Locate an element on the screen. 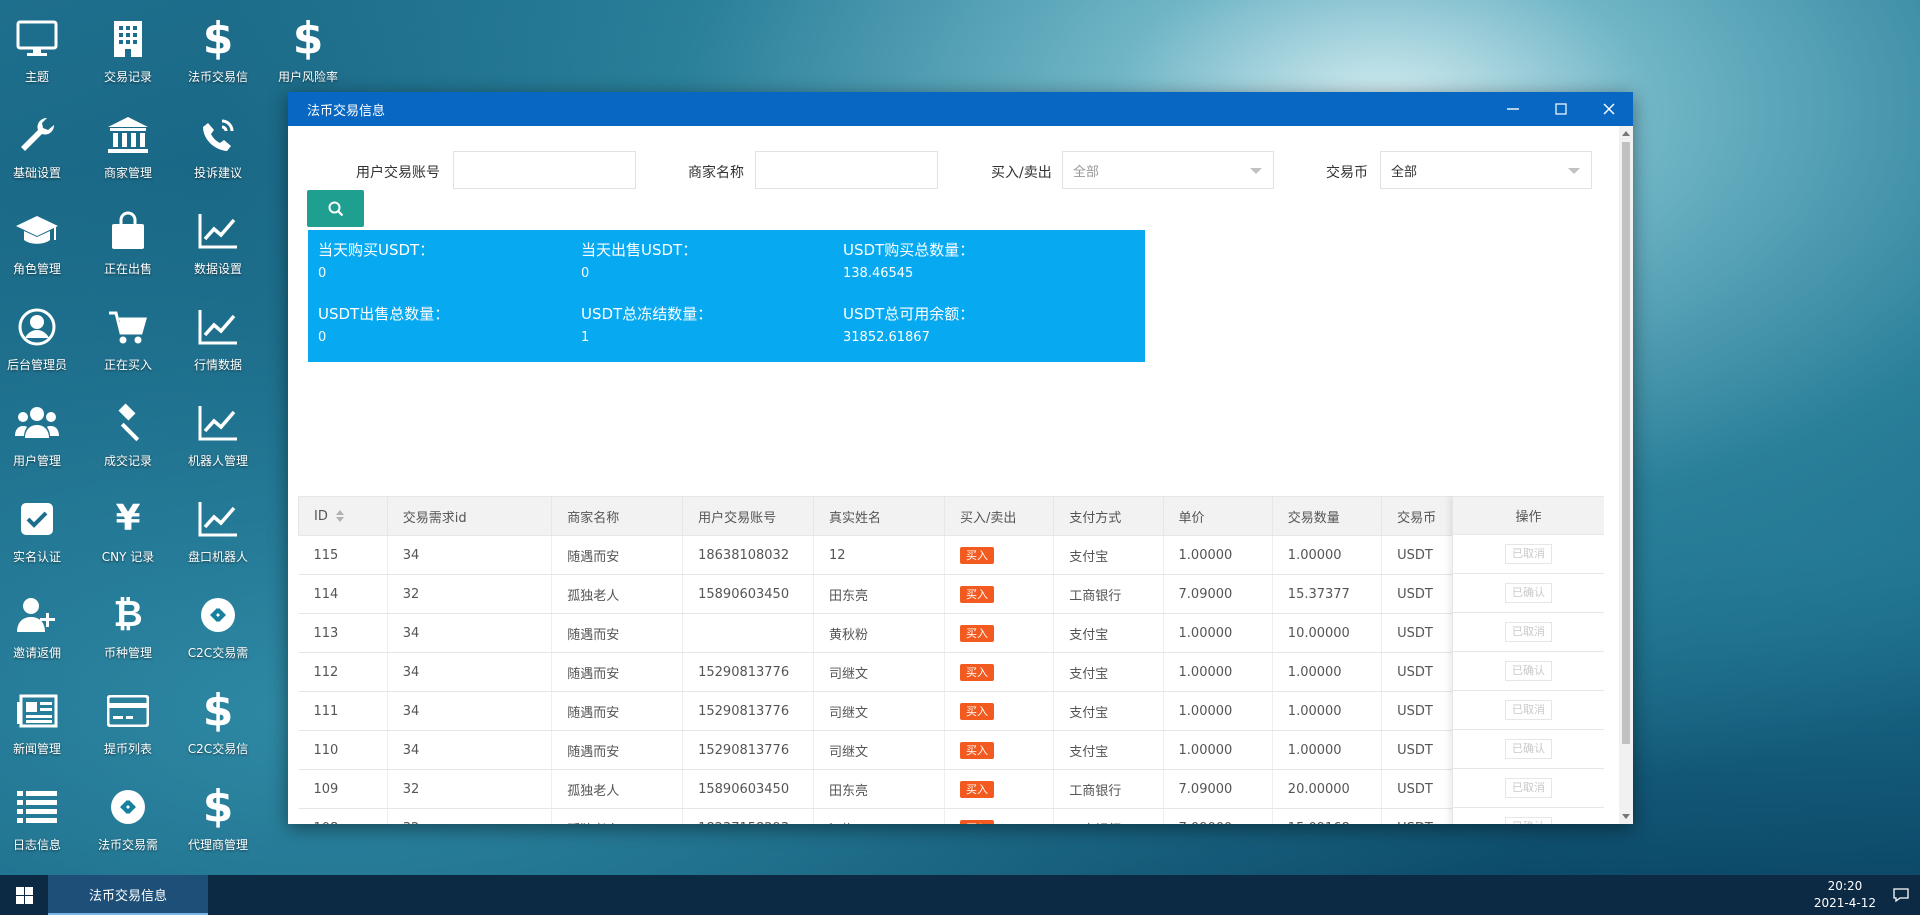 This screenshot has width=1920, height=915. desktop-icon-label: 币种管理 is located at coordinates (127, 653).